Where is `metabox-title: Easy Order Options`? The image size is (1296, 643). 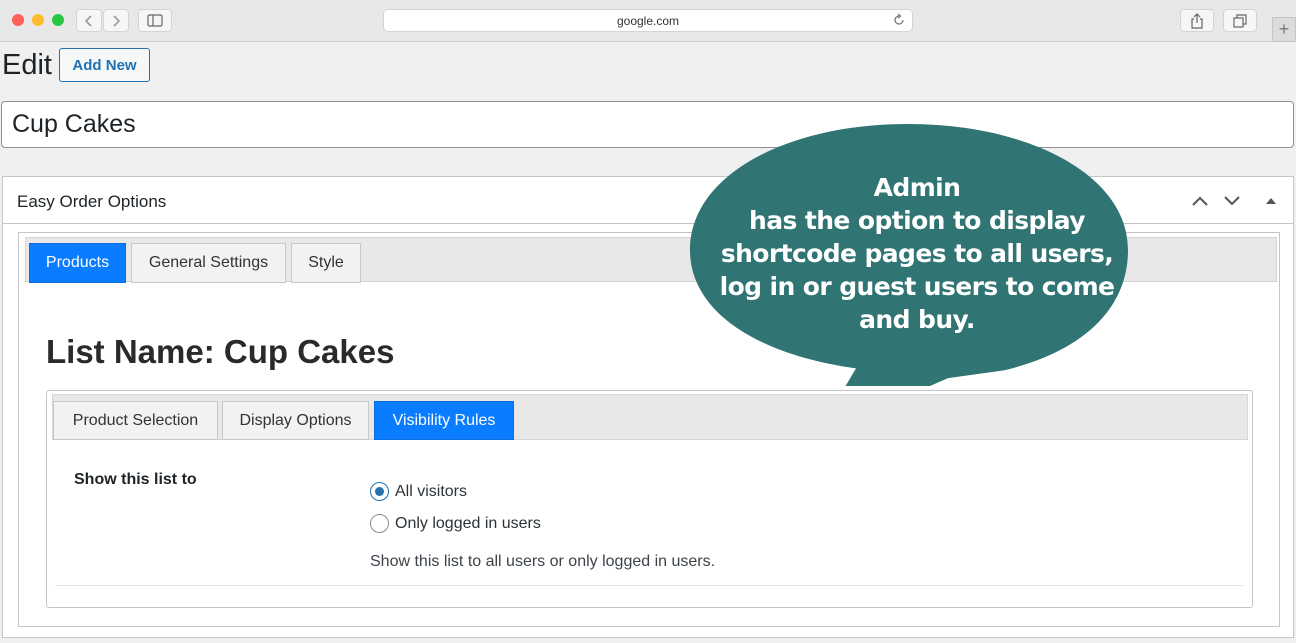 metabox-title: Easy Order Options is located at coordinates (92, 201).